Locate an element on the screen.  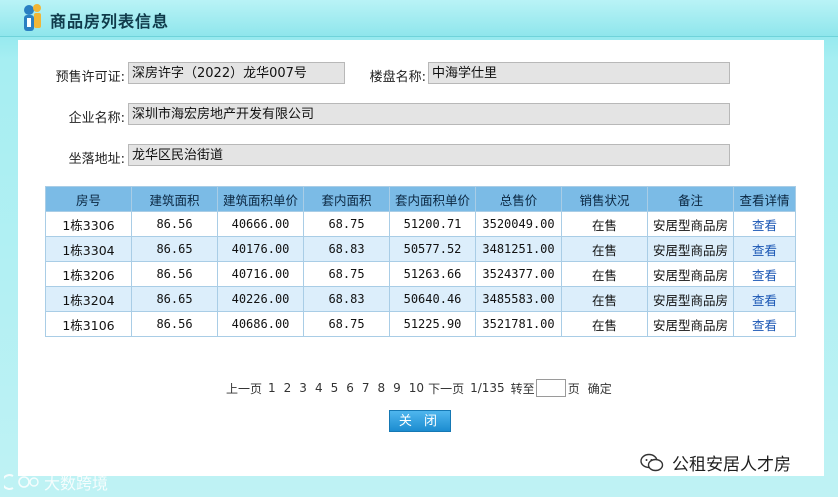
company-field: 深圳市海宏房地产开发有限公司 is located at coordinates (429, 114).